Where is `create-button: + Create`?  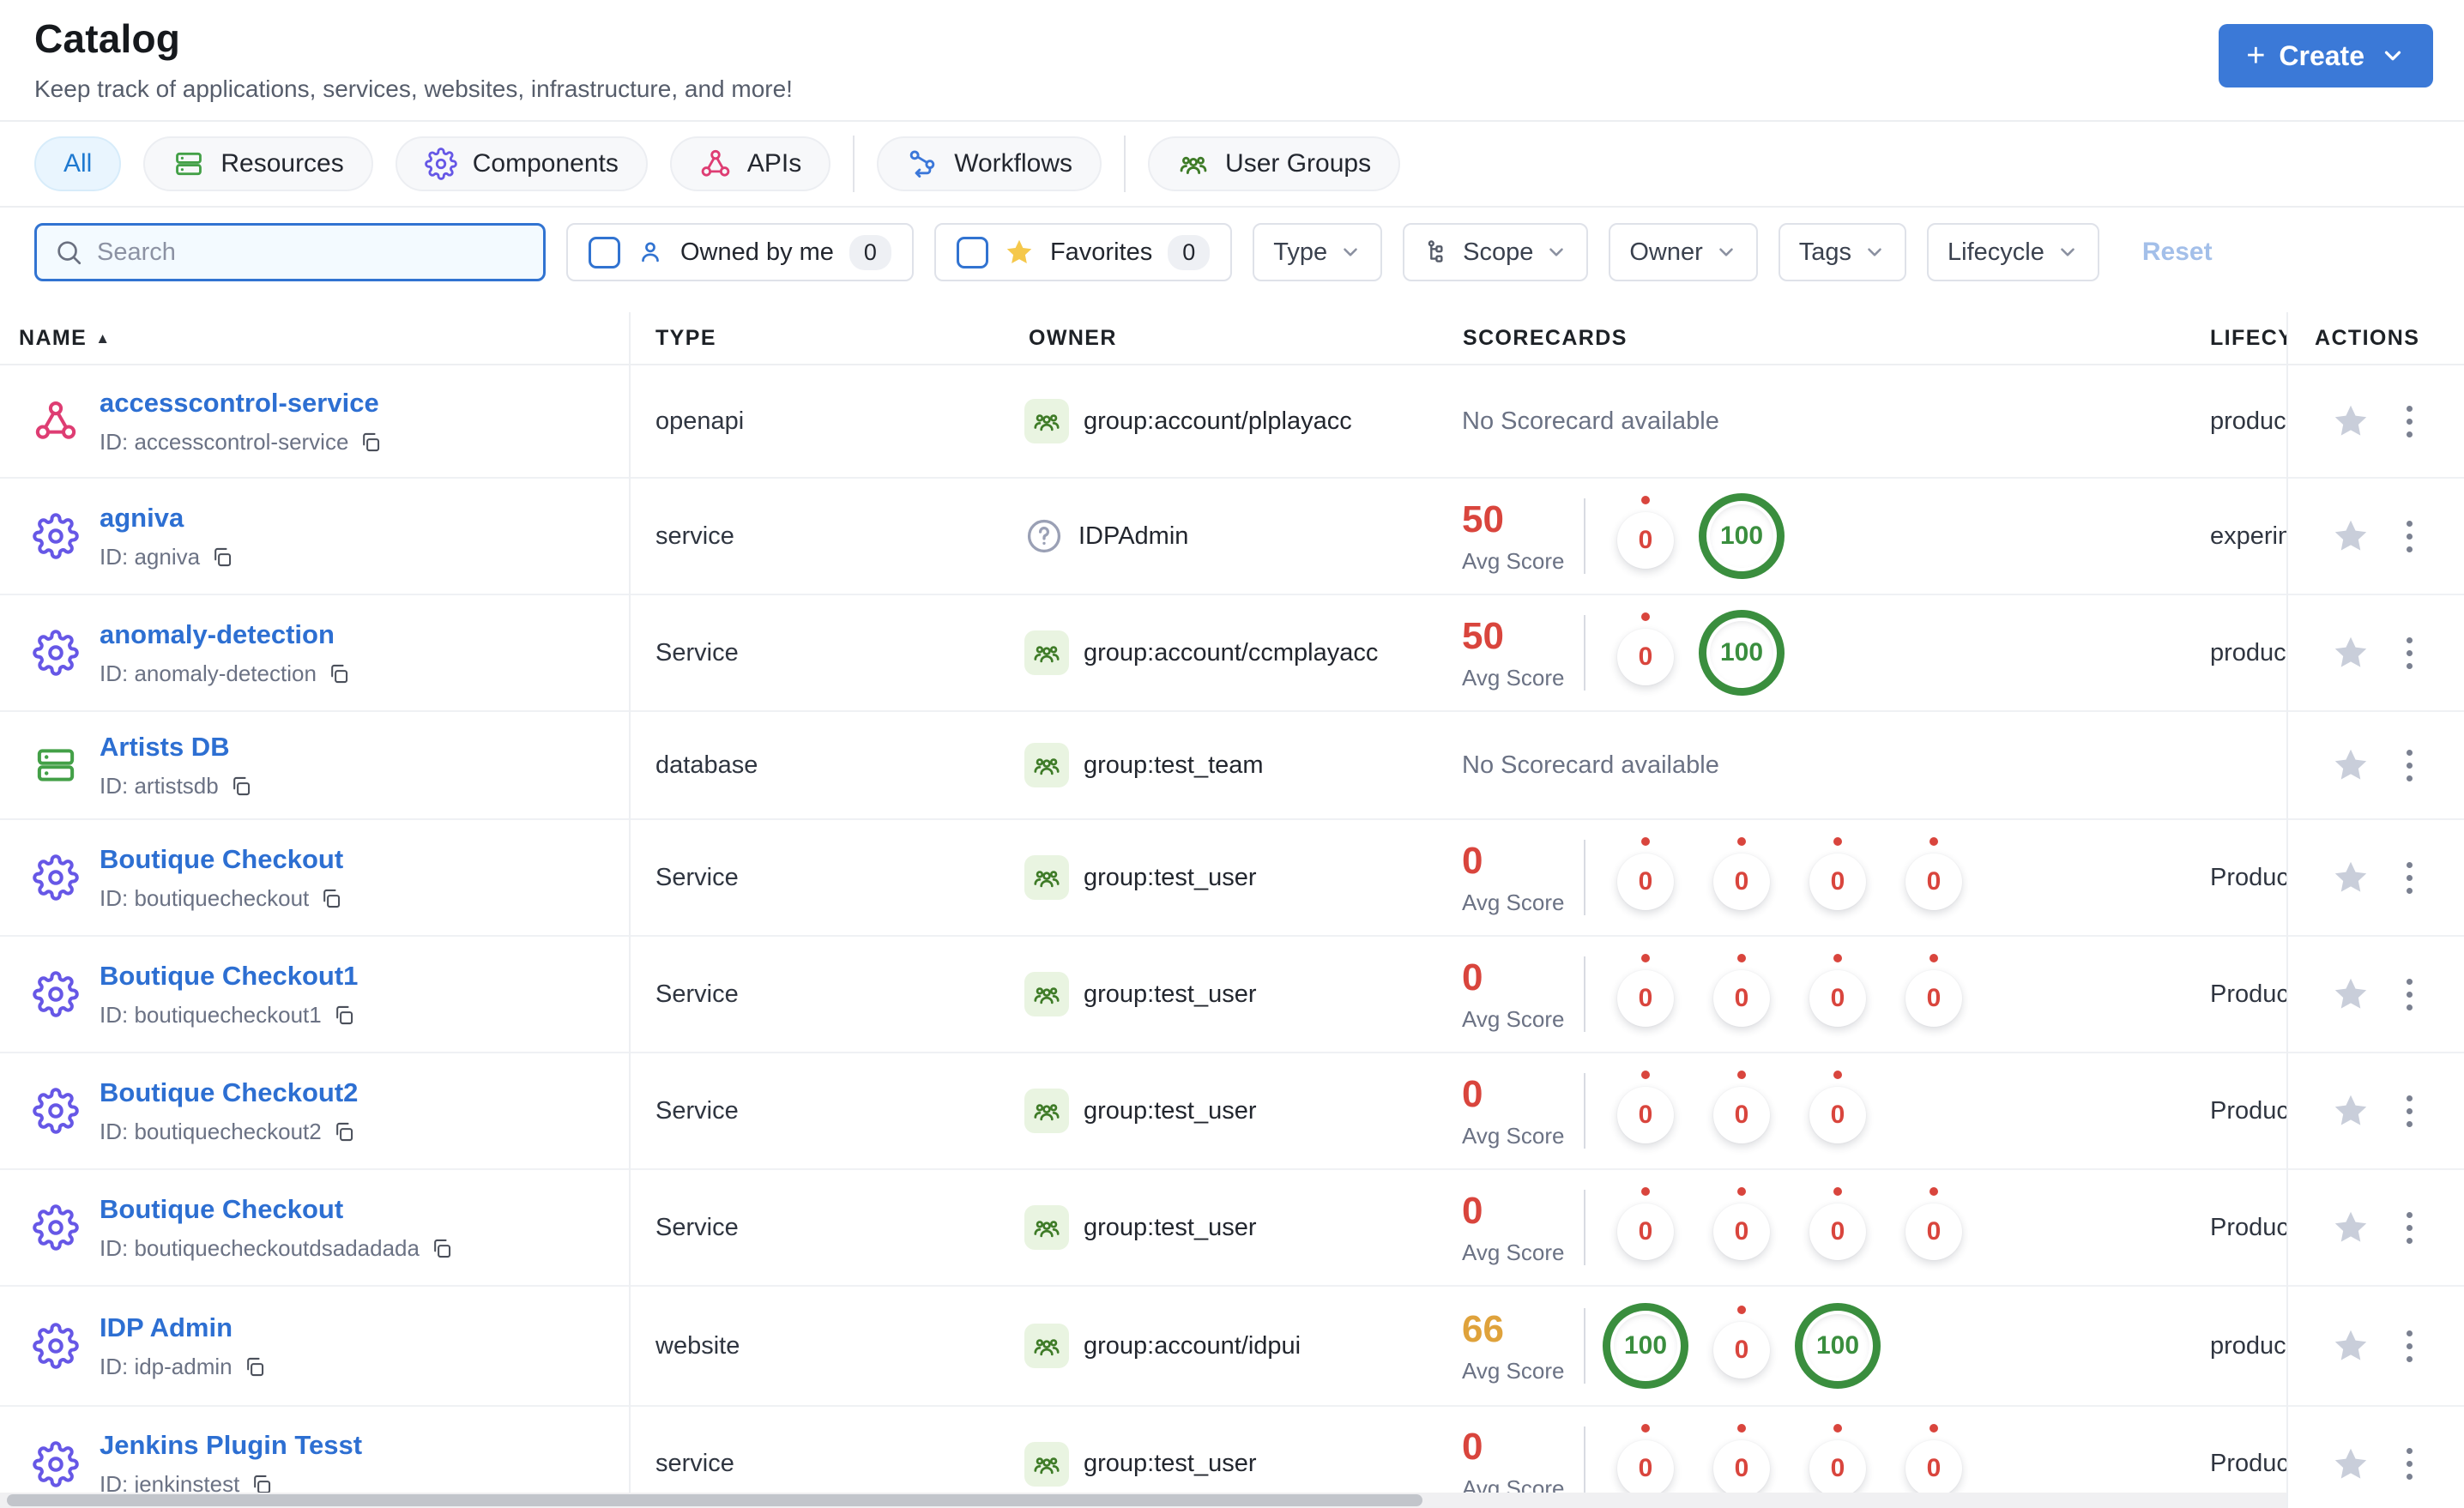 create-button: + Create is located at coordinates (2326, 56).